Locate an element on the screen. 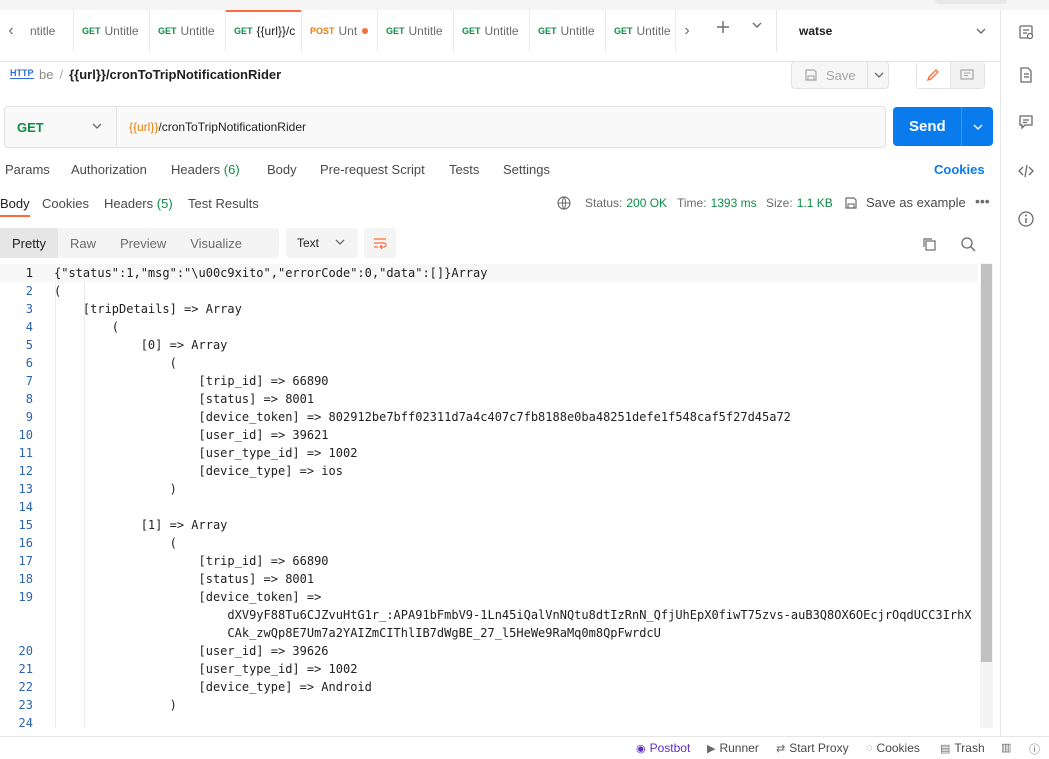  line-number: 14 is located at coordinates (25, 507).